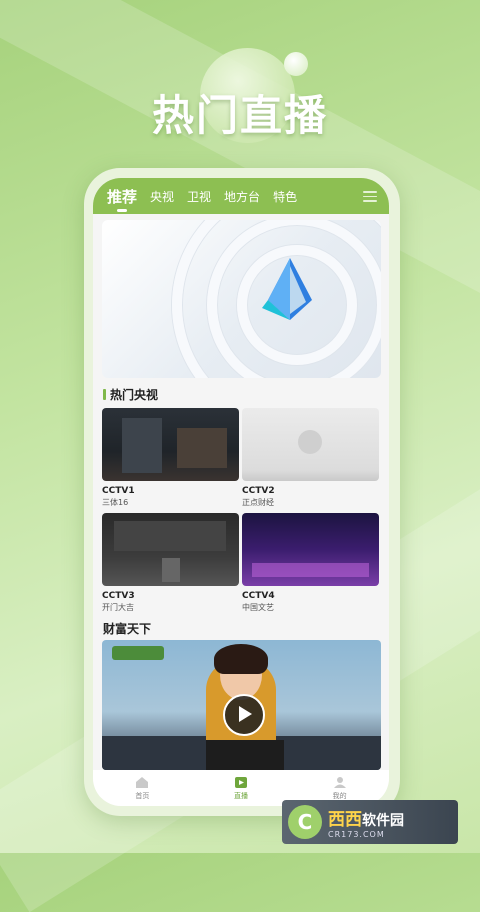 The width and height of the screenshot is (480, 912). I want to click on nav-live: 直播, so click(241, 788).